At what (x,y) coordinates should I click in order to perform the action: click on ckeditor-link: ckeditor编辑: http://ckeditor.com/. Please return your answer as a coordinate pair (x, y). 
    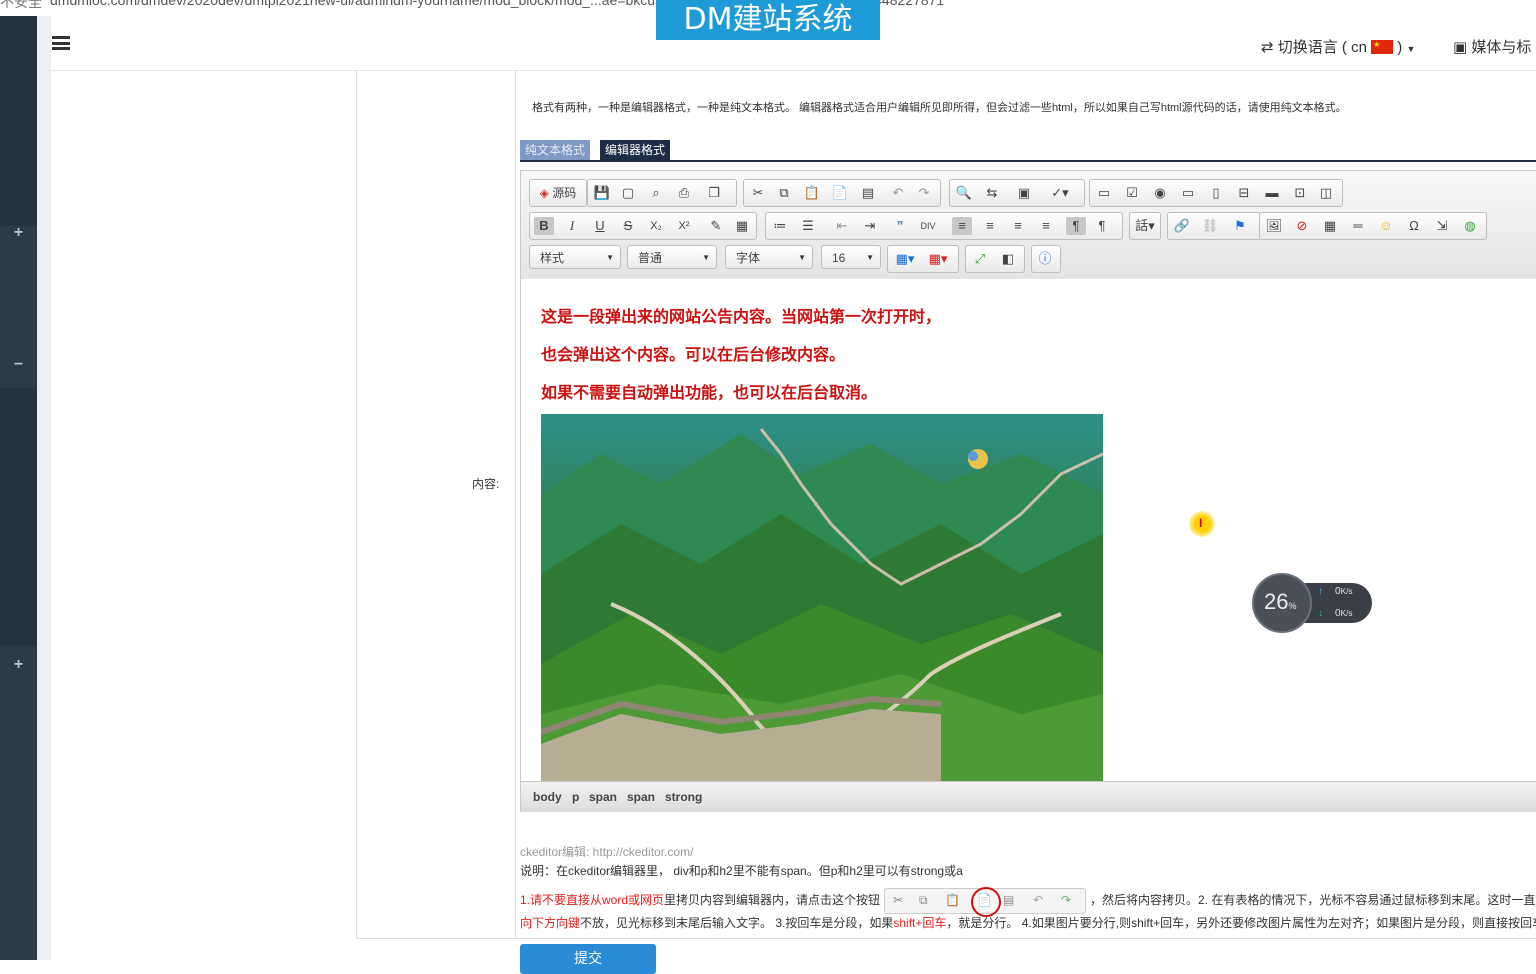
    Looking at the image, I should click on (606, 851).